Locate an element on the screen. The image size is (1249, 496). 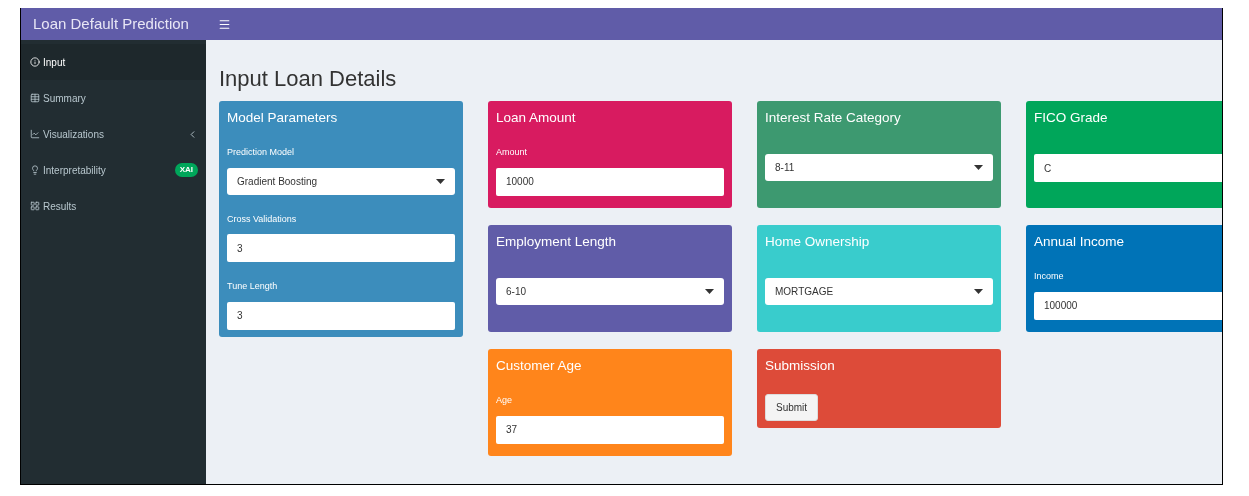
info-icon is located at coordinates (35, 62).